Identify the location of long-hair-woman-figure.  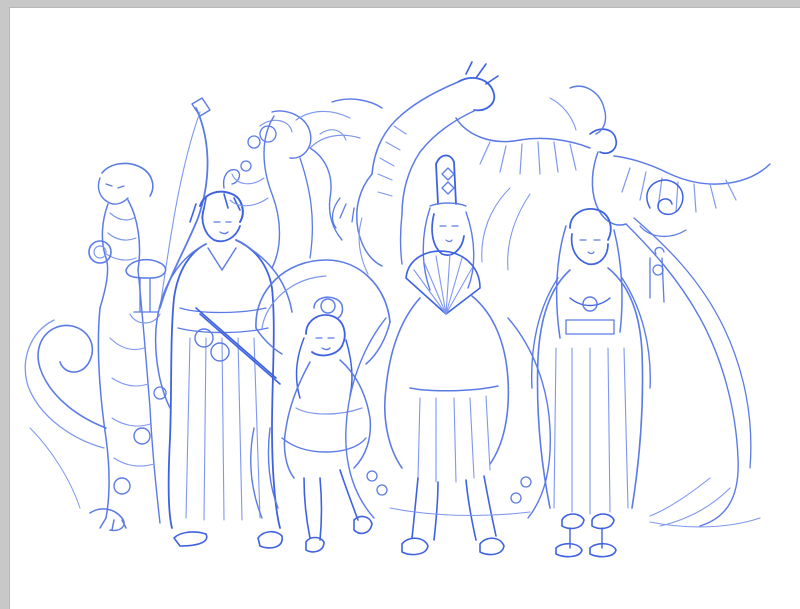
(598, 383).